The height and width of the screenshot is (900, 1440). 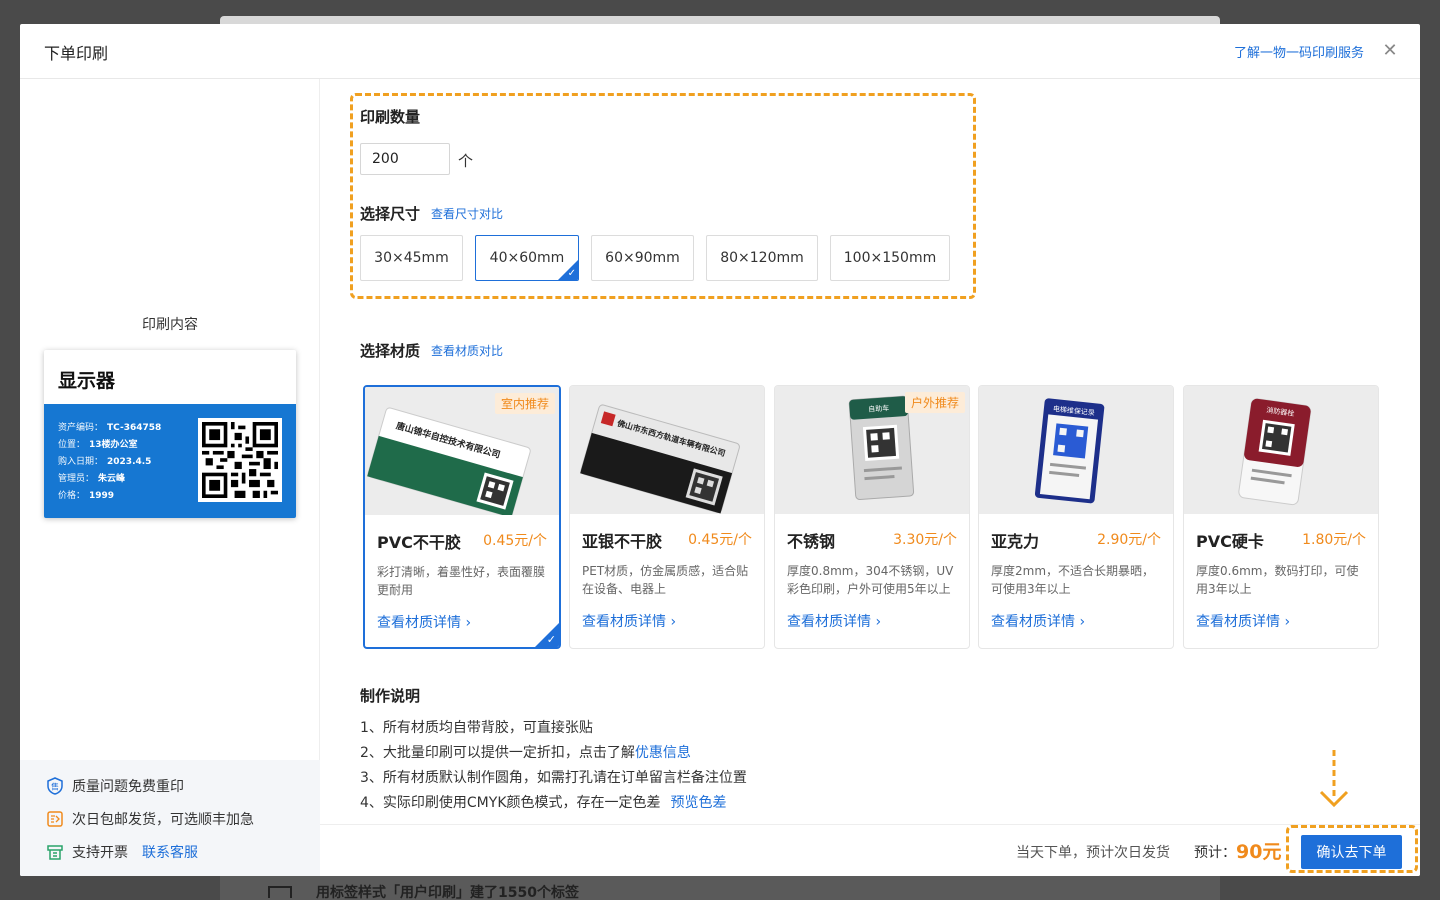 What do you see at coordinates (55, 852) in the screenshot?
I see `invoice-icon` at bounding box center [55, 852].